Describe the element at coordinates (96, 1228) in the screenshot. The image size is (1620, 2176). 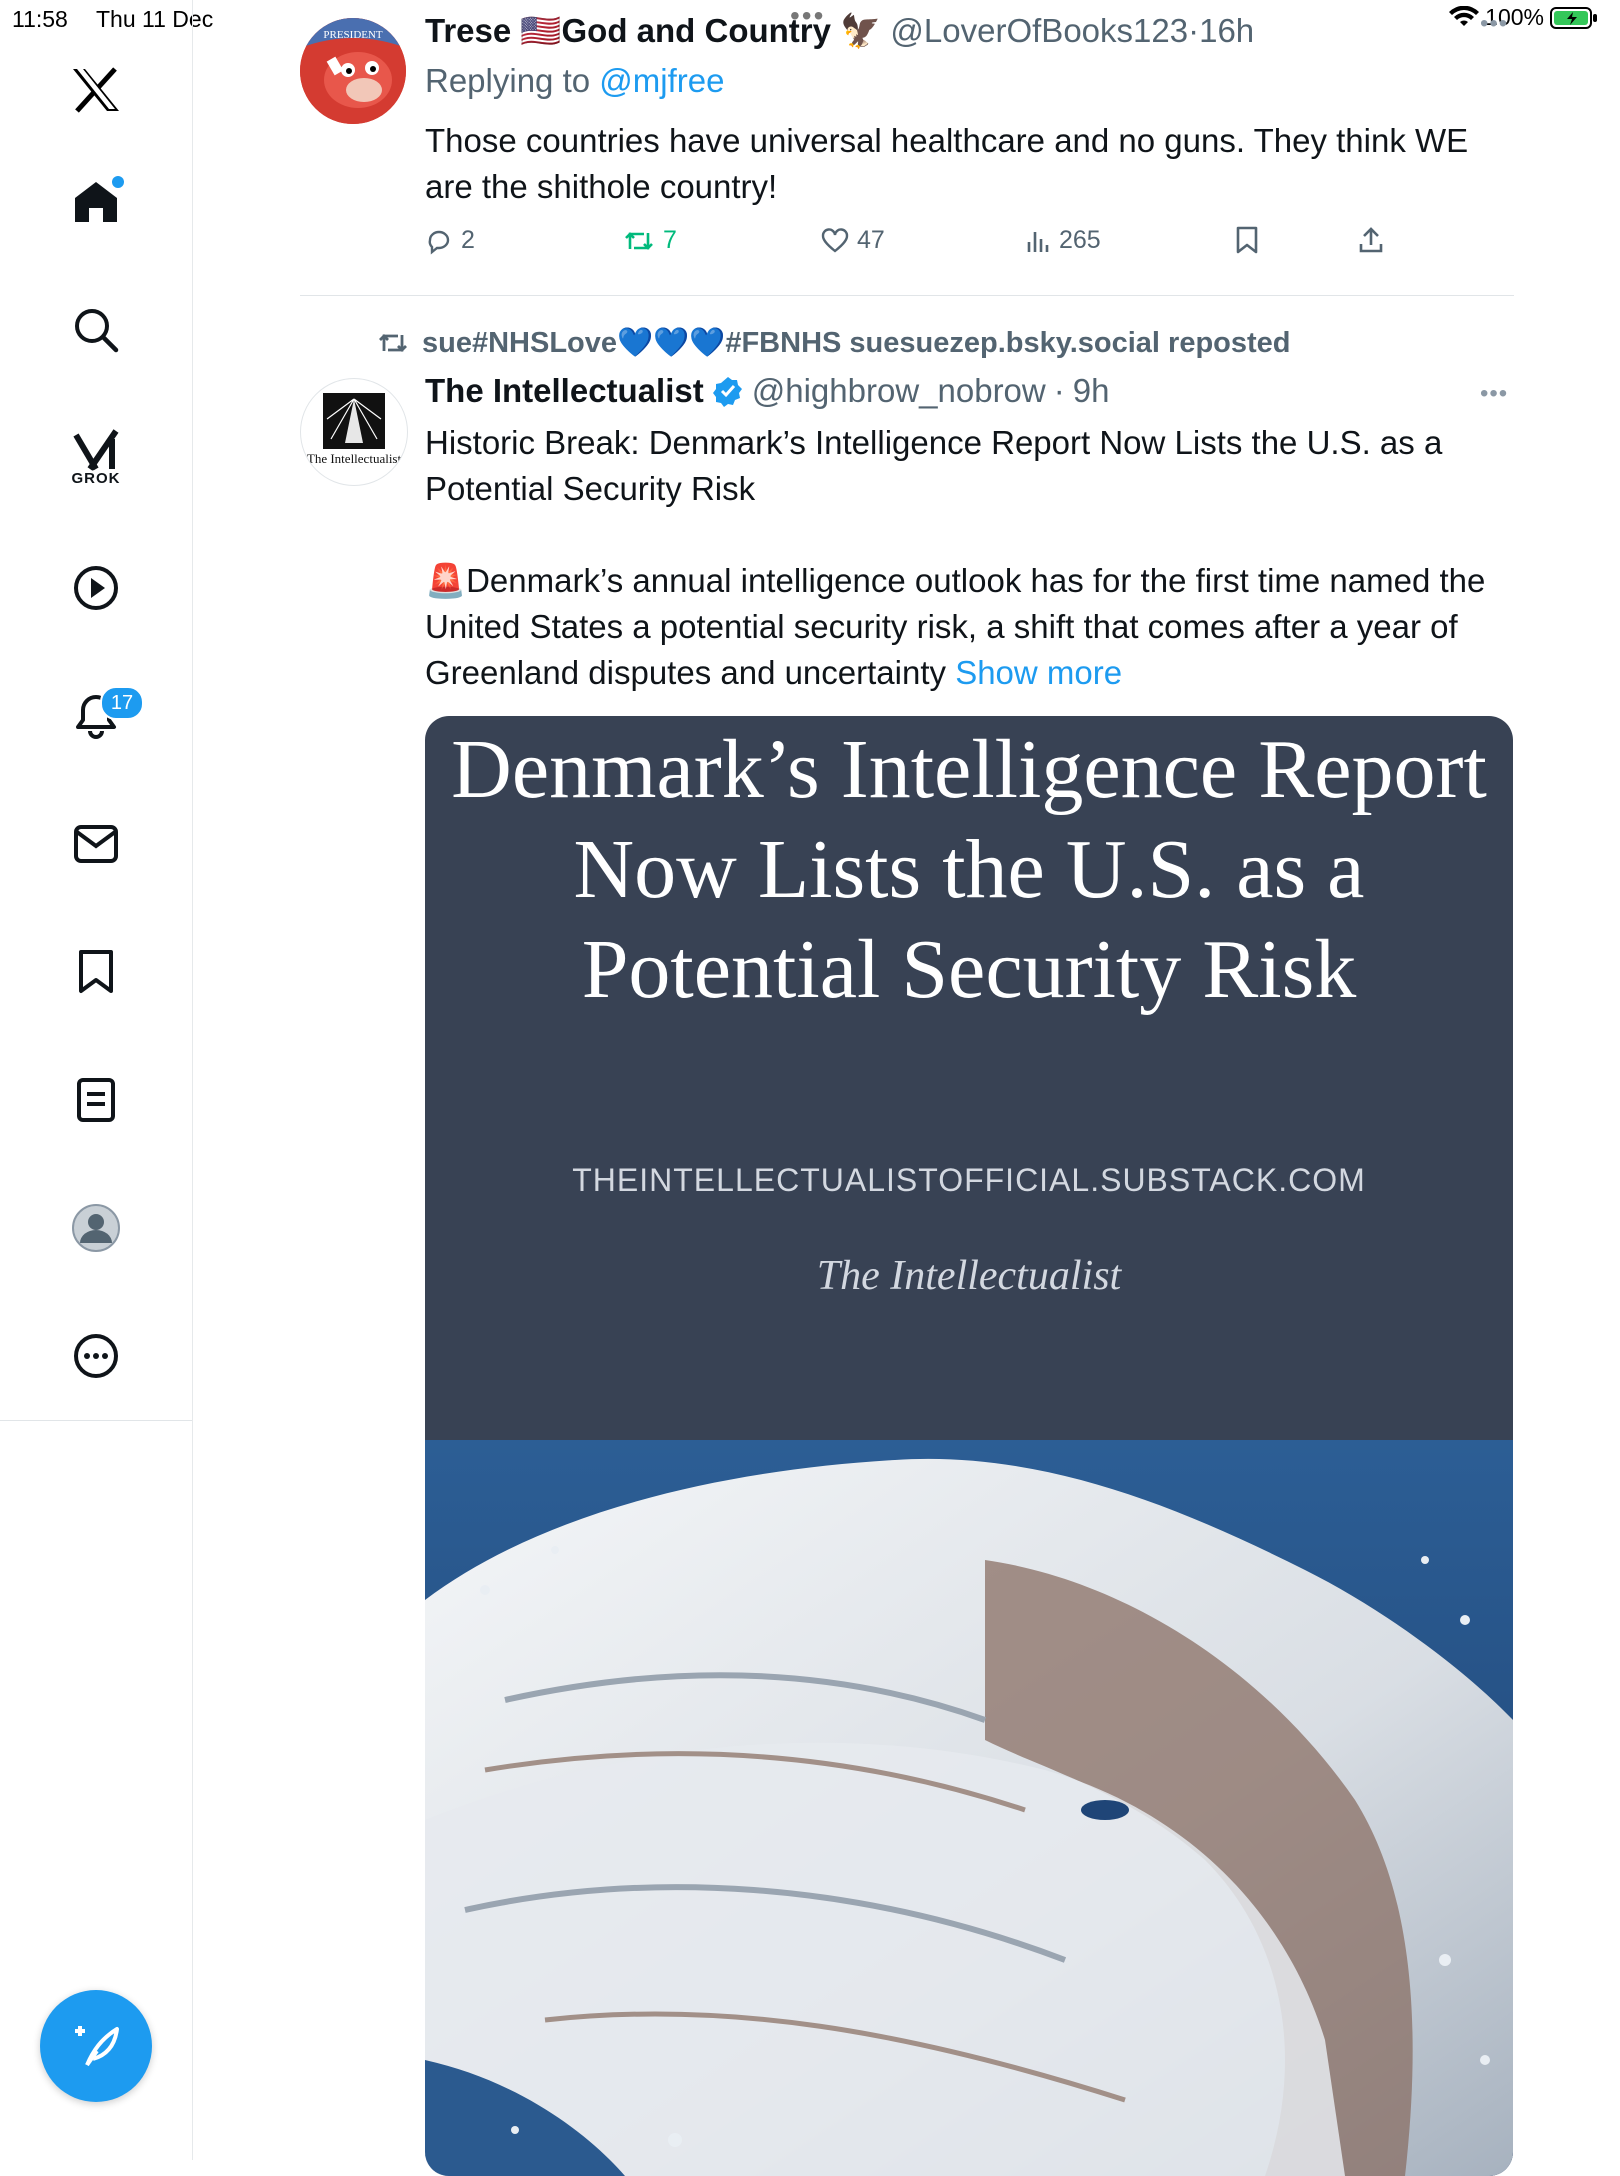
I see `profile-avatar-icon` at that location.